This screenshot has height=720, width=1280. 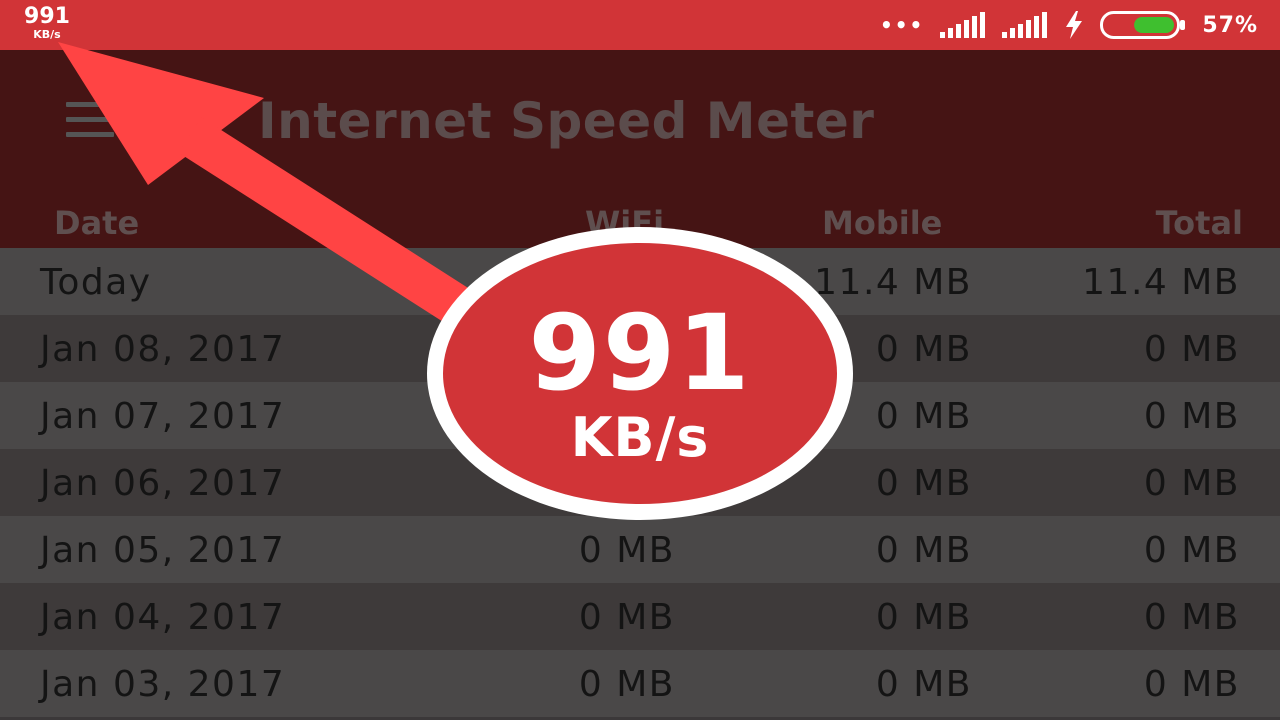 What do you see at coordinates (1199, 223) in the screenshot?
I see `column-header-total: Total` at bounding box center [1199, 223].